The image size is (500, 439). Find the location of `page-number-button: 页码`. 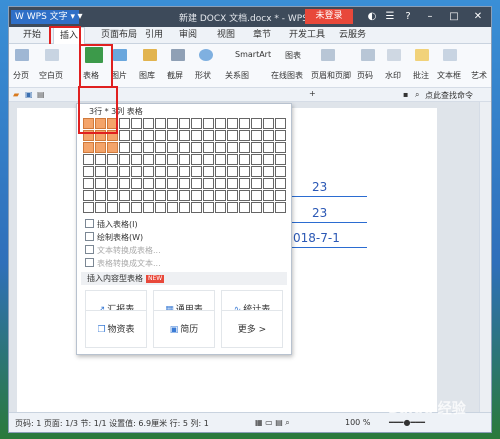

page-number-button: 页码 is located at coordinates (365, 75).